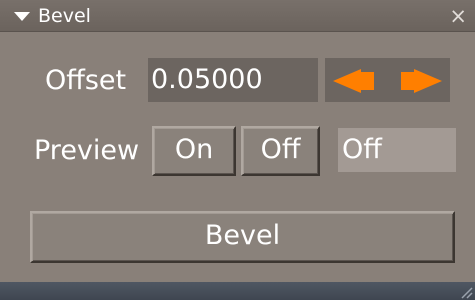 The height and width of the screenshot is (300, 475). Describe the element at coordinates (233, 80) in the screenshot. I see `offset-value-field: 0.05000` at that location.